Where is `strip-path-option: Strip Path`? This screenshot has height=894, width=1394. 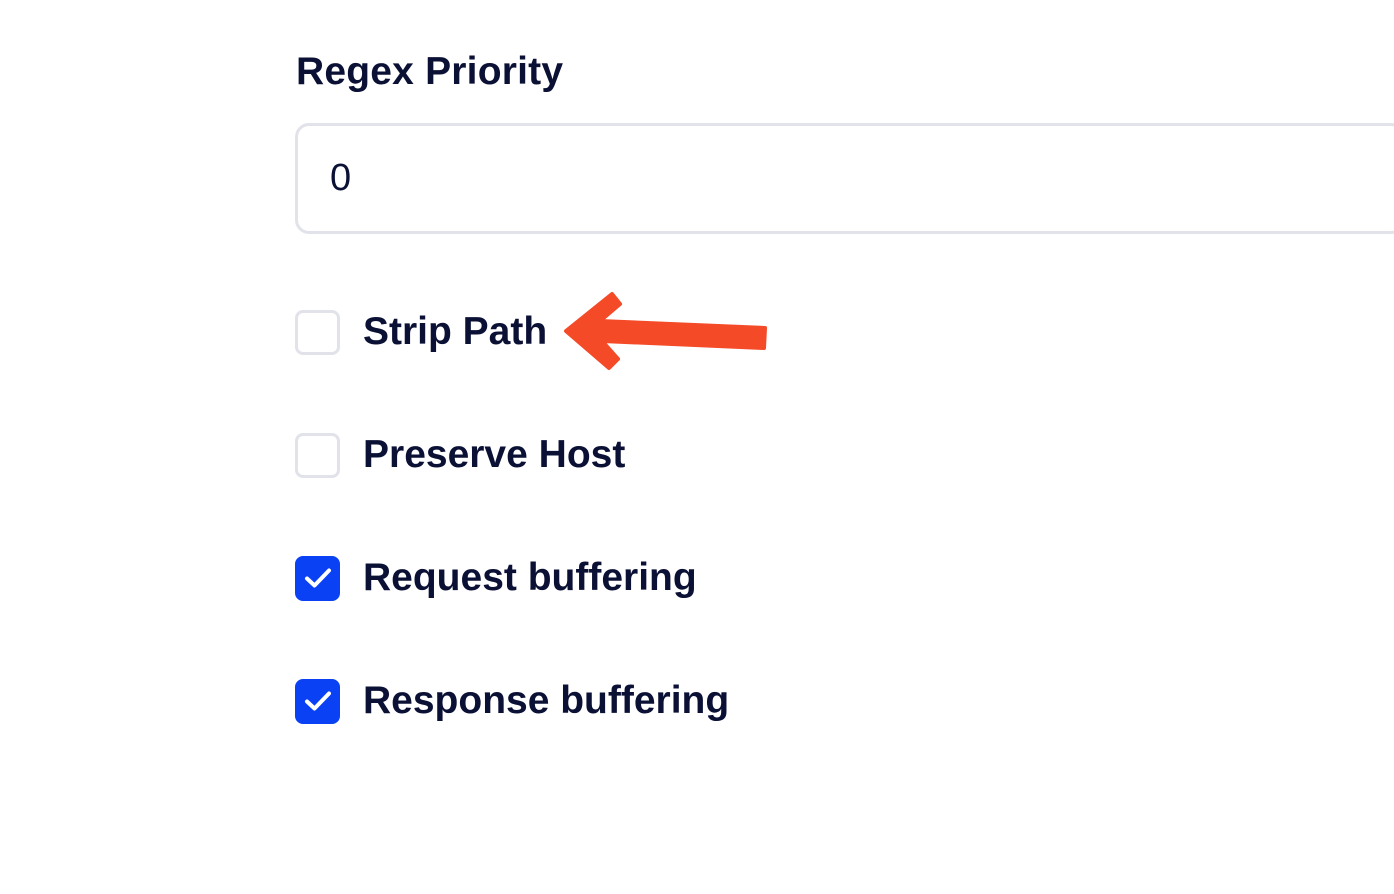 strip-path-option: Strip Path is located at coordinates (421, 332).